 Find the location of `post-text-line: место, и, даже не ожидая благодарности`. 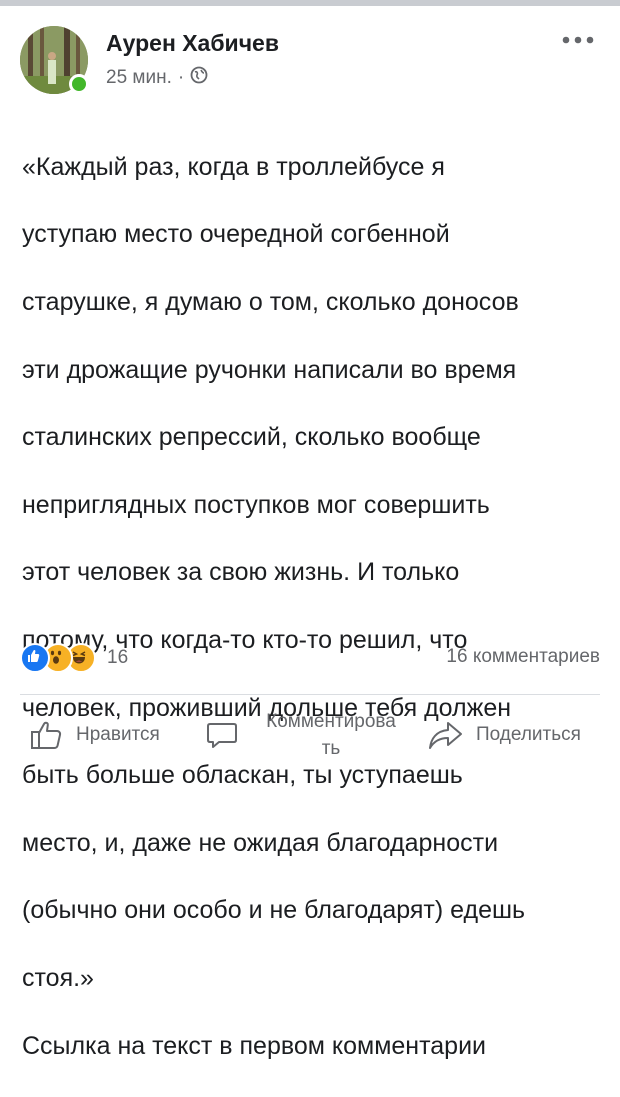

post-text-line: место, и, даже не ожидая благодарности is located at coordinates (260, 842).